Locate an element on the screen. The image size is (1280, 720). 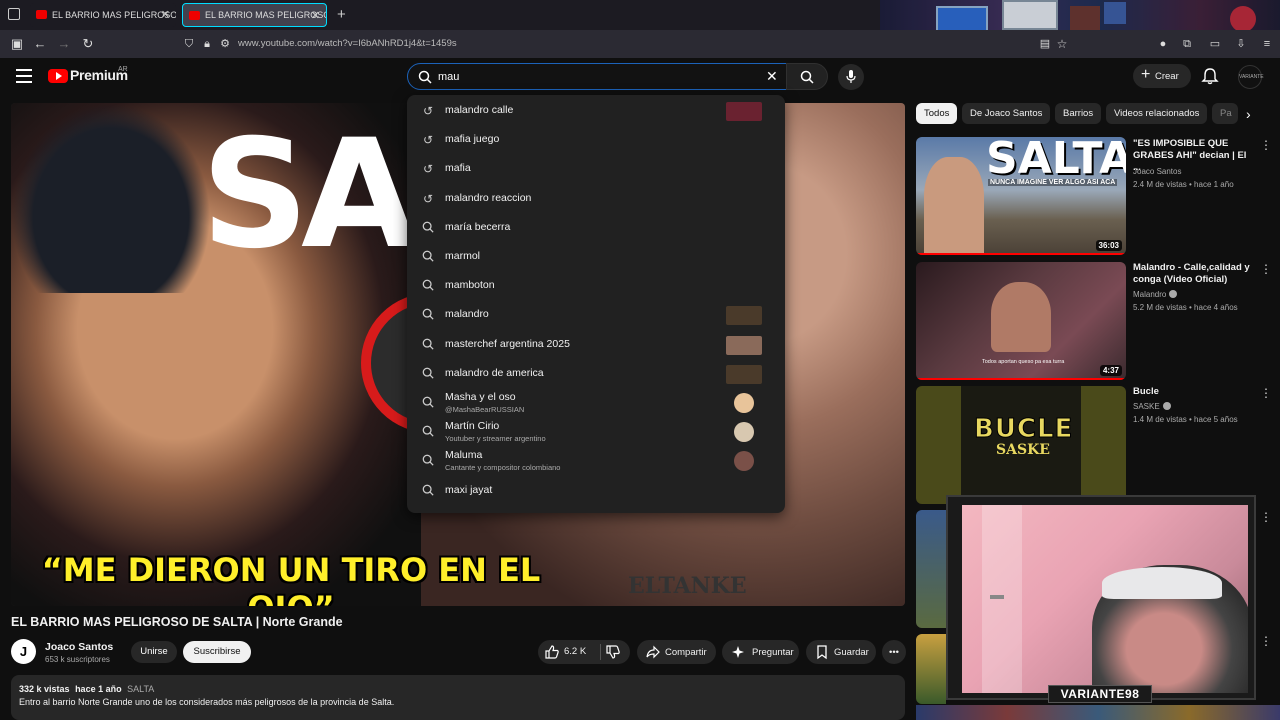
search-suggestion: ↺ malandro reaccion is located at coordinates (596, 199).